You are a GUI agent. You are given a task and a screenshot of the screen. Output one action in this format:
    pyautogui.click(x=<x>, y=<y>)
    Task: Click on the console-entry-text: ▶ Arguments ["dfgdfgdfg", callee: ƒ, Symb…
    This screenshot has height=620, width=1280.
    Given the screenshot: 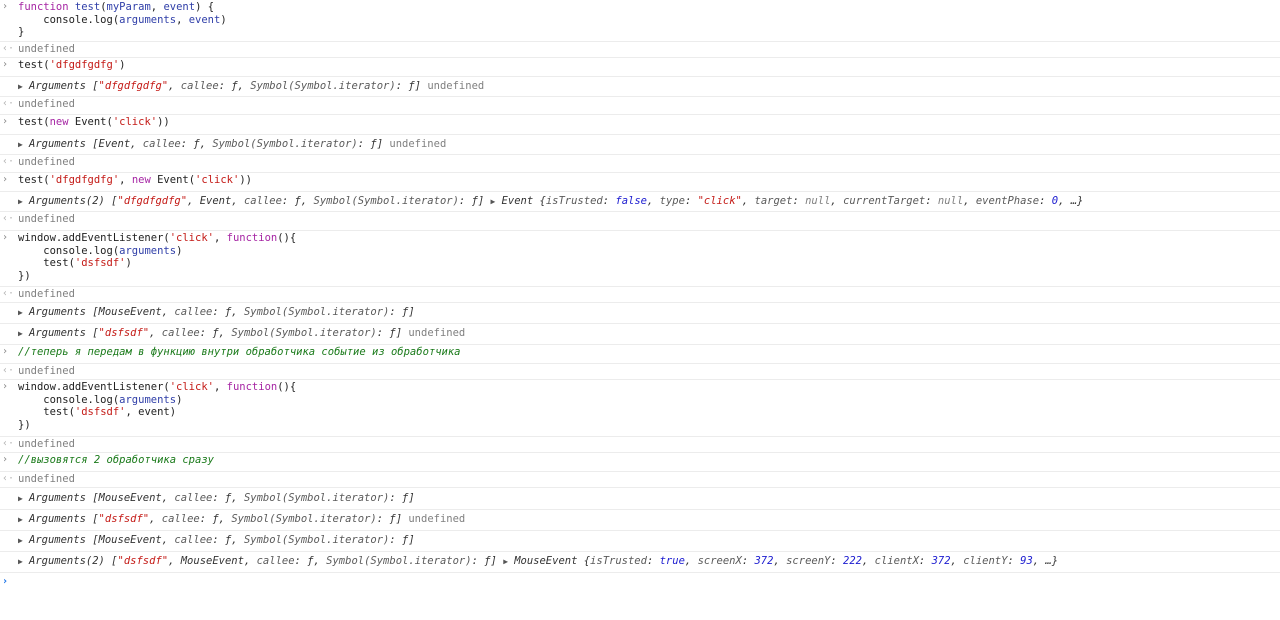 What is the action you would take?
    pyautogui.click(x=649, y=86)
    